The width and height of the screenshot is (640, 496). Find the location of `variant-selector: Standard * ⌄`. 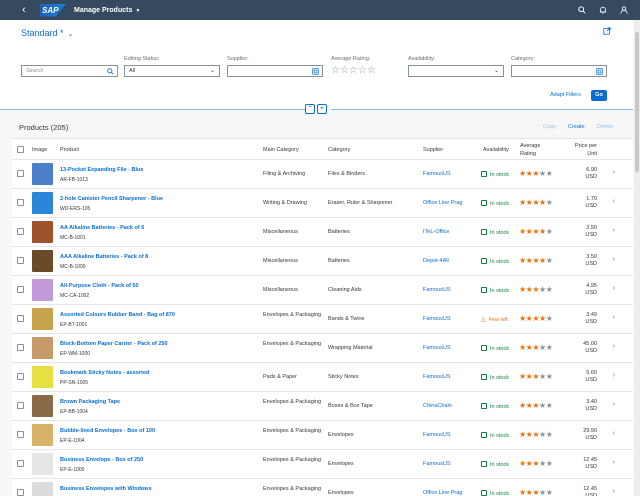

variant-selector: Standard * ⌄ is located at coordinates (47, 33).